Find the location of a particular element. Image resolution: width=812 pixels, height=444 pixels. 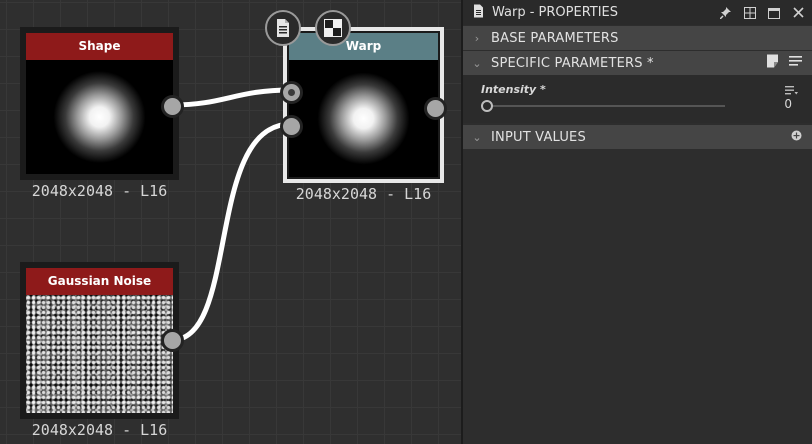

node-warp: Warp 2048x2048 - L16 is located at coordinates (363, 115).